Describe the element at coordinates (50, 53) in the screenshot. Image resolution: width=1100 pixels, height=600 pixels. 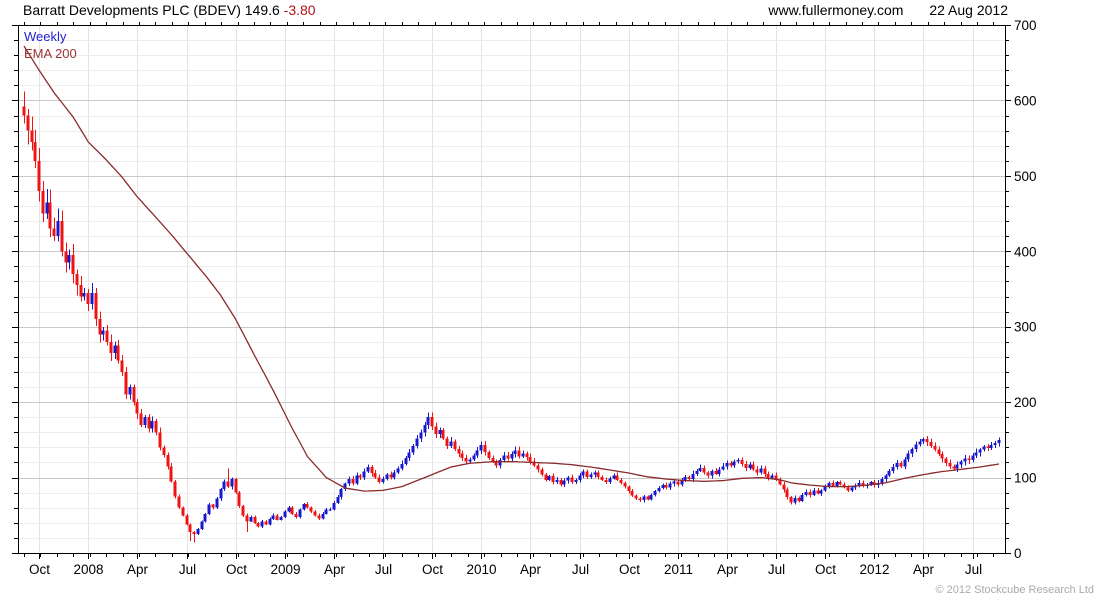
I see `legend-ema200: EMA 200` at that location.